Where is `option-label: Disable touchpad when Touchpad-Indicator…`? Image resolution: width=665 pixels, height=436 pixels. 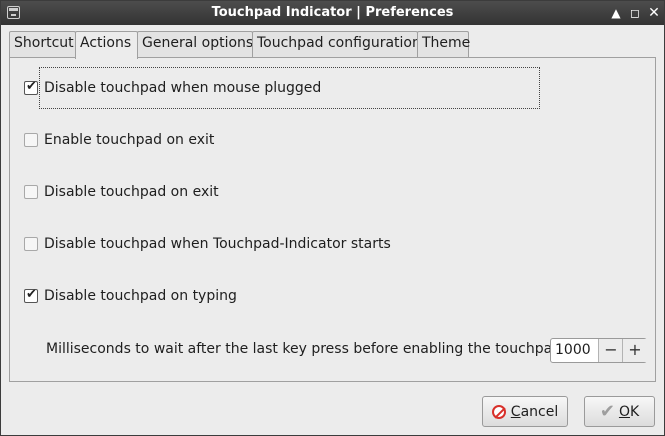 option-label: Disable touchpad when Touchpad-Indicator… is located at coordinates (217, 244).